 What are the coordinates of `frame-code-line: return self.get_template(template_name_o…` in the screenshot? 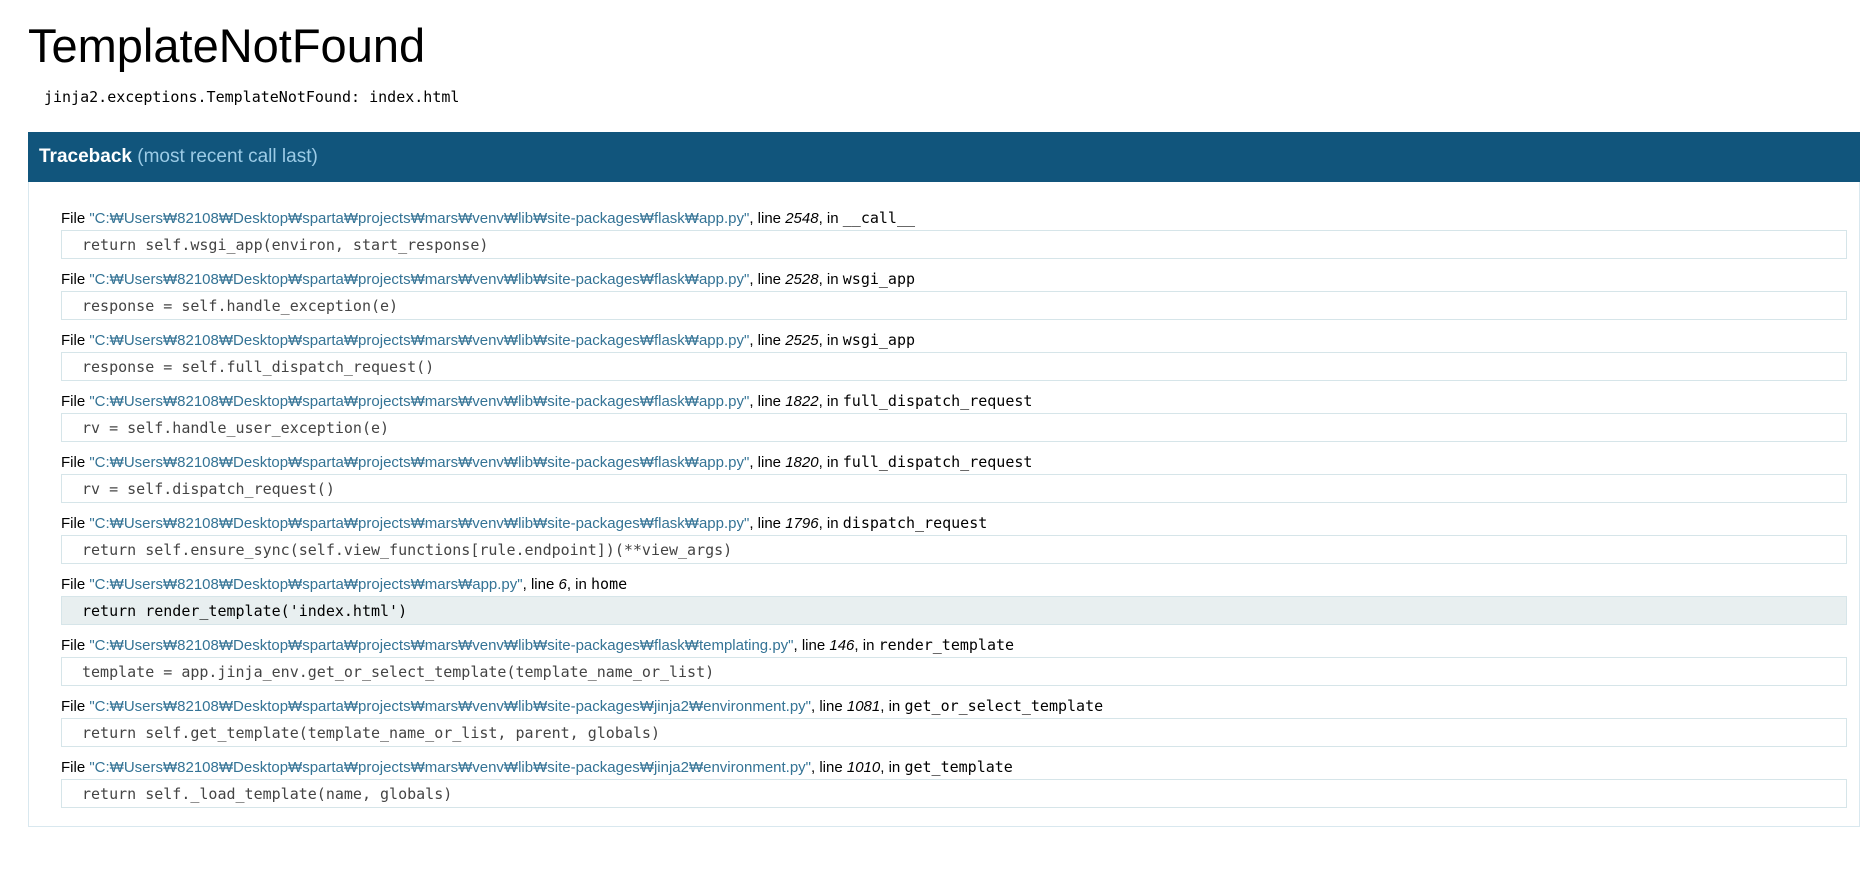 It's located at (954, 732).